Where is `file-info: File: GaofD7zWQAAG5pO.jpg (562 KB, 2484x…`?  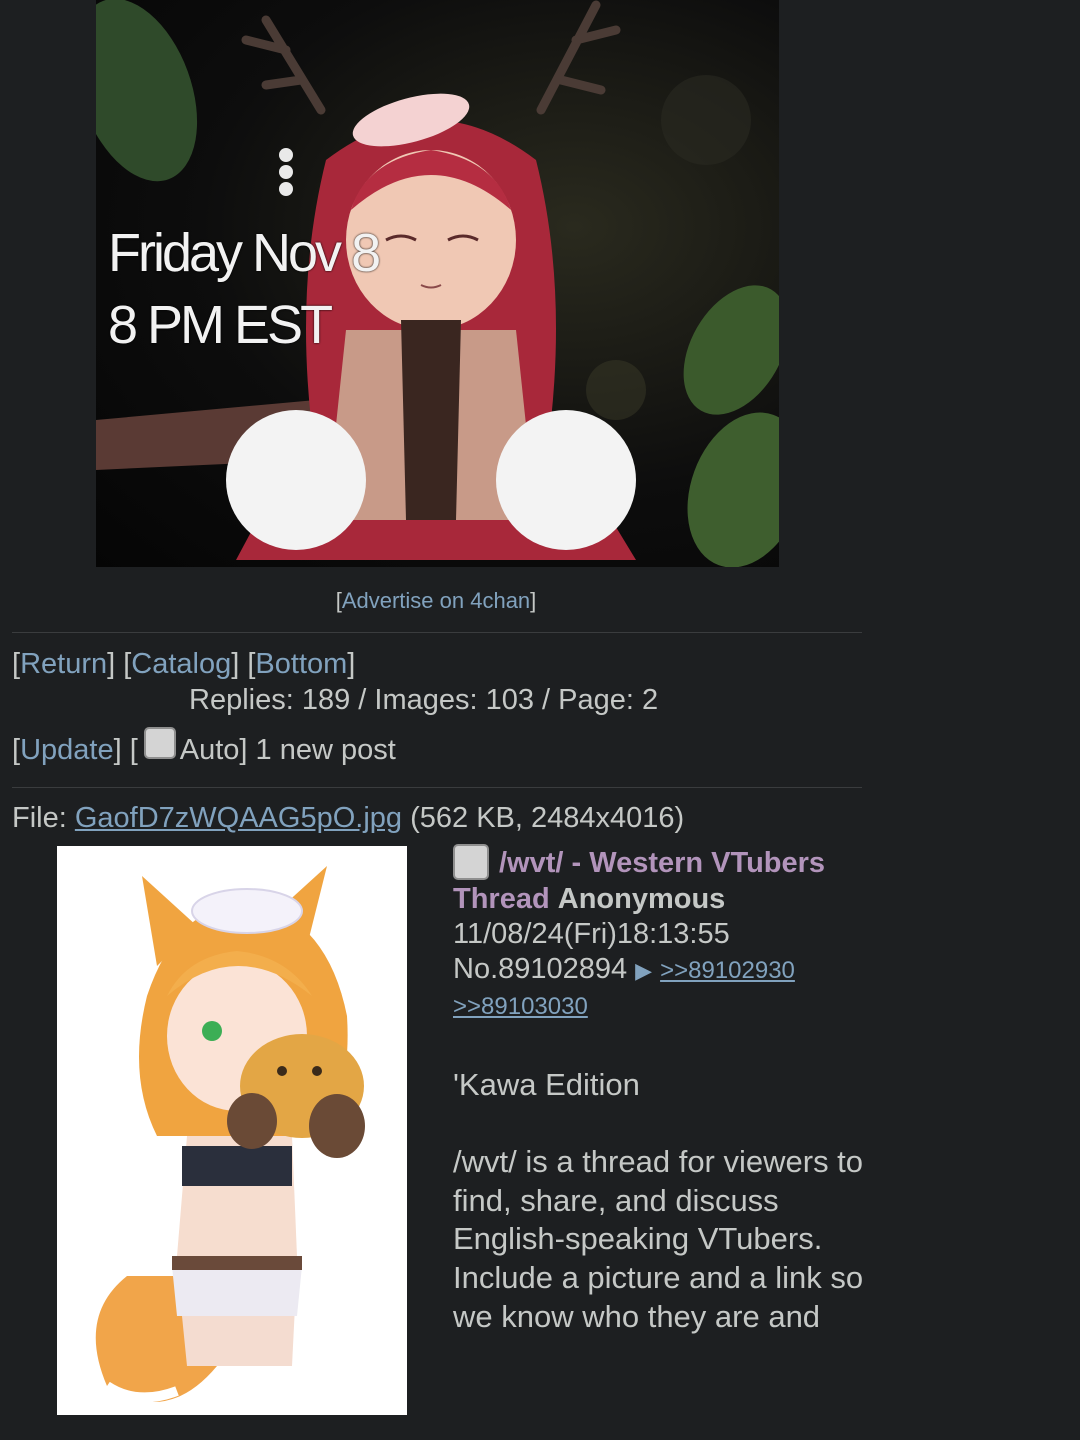 file-info: File: GaofD7zWQAAG5pO.jpg (562 KB, 2484x… is located at coordinates (348, 818).